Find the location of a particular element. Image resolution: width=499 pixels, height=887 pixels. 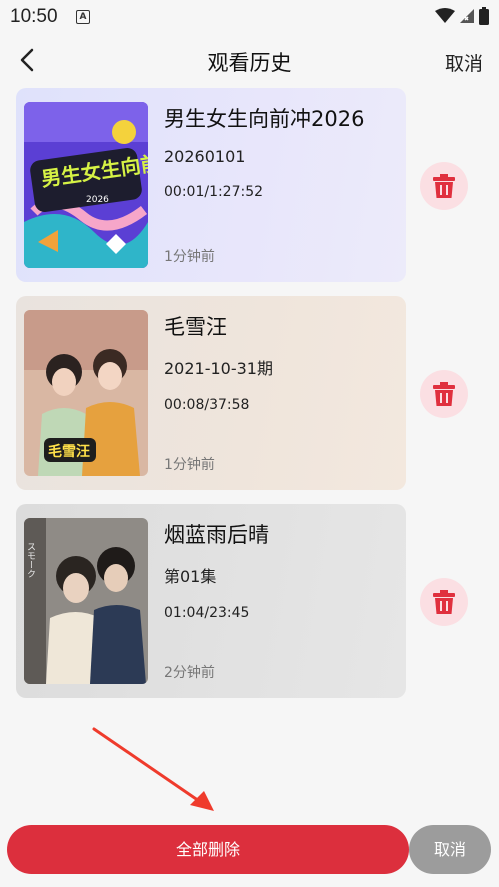

watched-time: 2分钟前 is located at coordinates (189, 673).